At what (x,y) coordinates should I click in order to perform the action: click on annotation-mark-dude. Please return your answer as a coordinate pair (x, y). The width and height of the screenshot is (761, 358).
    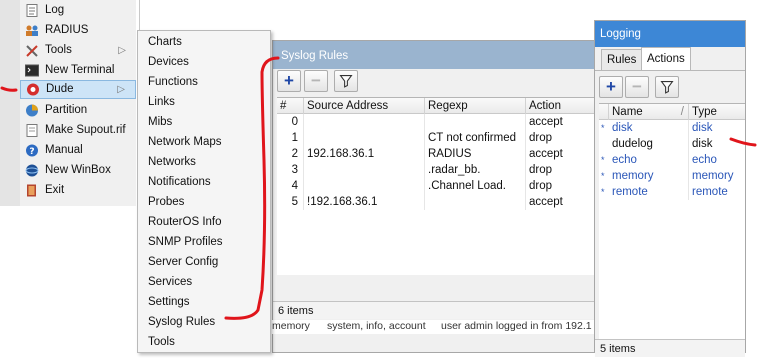
    Looking at the image, I should click on (9, 89).